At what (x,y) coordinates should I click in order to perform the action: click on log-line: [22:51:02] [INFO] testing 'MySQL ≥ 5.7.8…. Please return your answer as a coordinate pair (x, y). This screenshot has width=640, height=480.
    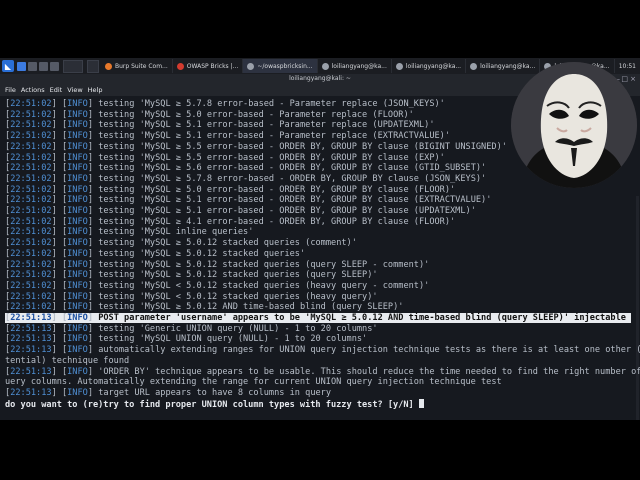
    Looking at the image, I should click on (225, 104).